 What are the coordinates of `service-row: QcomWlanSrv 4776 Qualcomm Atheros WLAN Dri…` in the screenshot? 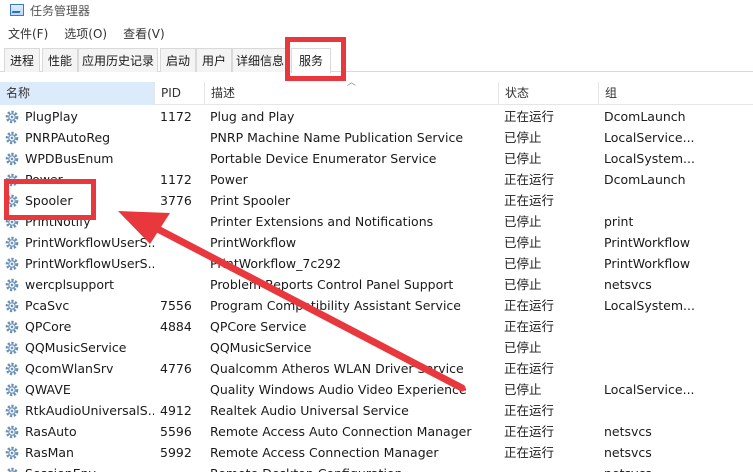 It's located at (376, 368).